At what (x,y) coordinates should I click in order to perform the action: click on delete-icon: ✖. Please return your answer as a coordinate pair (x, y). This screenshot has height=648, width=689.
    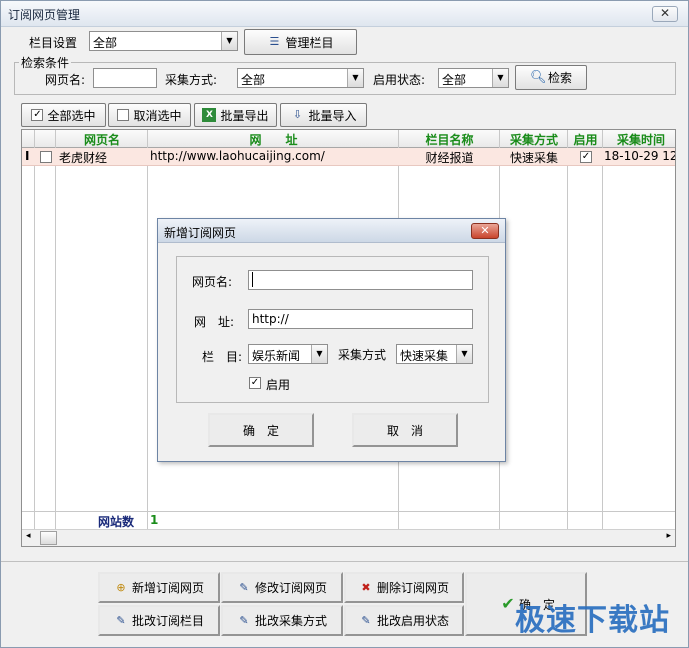
    Looking at the image, I should click on (366, 587).